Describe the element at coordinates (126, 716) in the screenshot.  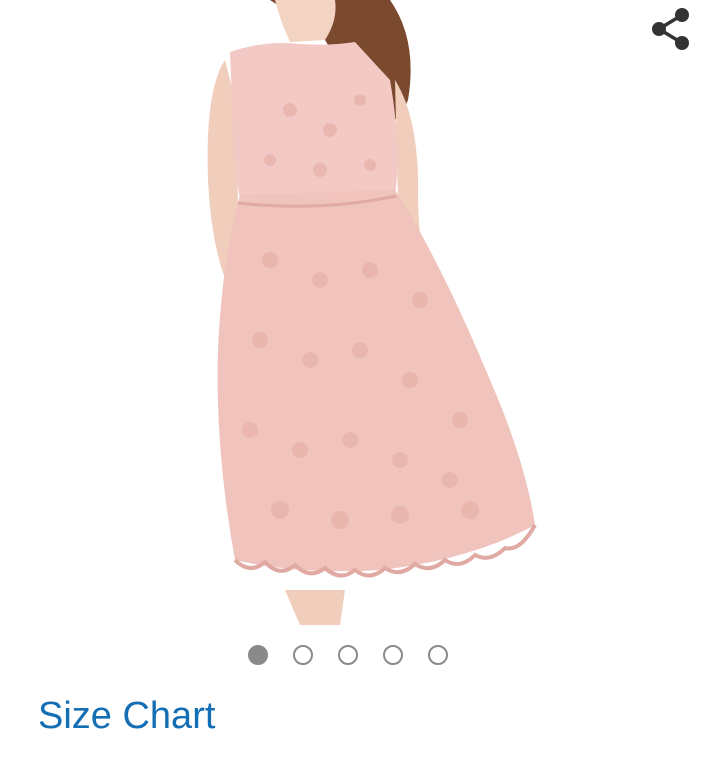
I see `size-chart-link: Size Chart` at that location.